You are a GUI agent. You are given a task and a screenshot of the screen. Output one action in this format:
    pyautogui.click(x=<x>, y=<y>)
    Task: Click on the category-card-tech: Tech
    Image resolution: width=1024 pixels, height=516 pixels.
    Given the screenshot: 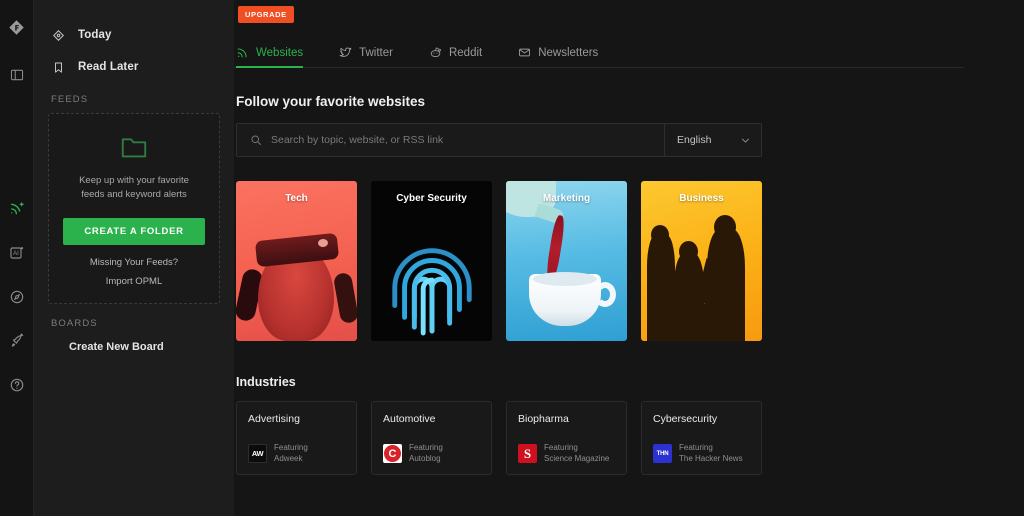 What is the action you would take?
    pyautogui.click(x=296, y=261)
    